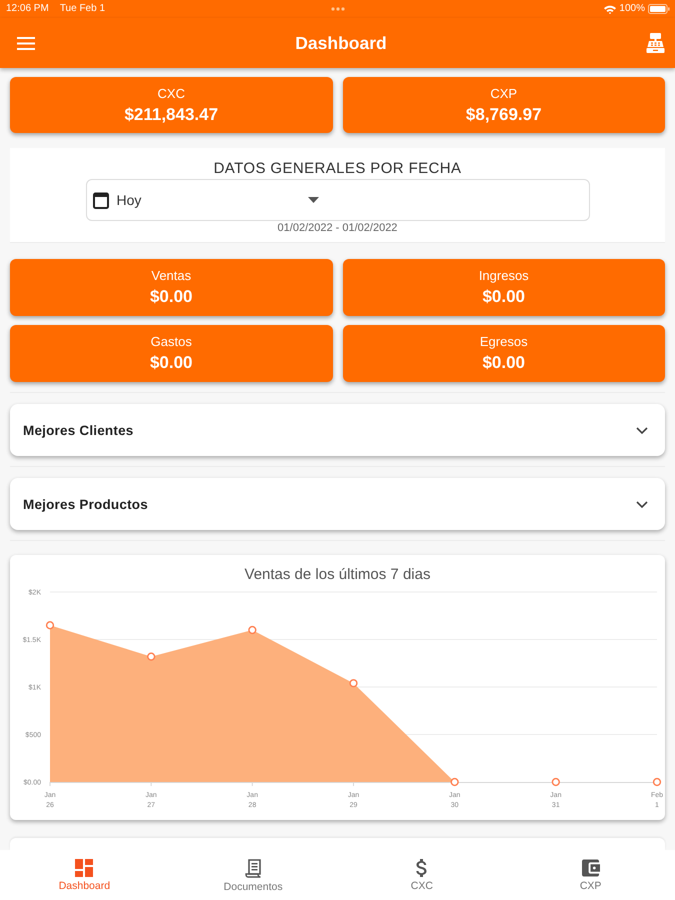 This screenshot has width=675, height=900. Describe the element at coordinates (504, 114) in the screenshot. I see `card-amount: $8,769.97` at that location.